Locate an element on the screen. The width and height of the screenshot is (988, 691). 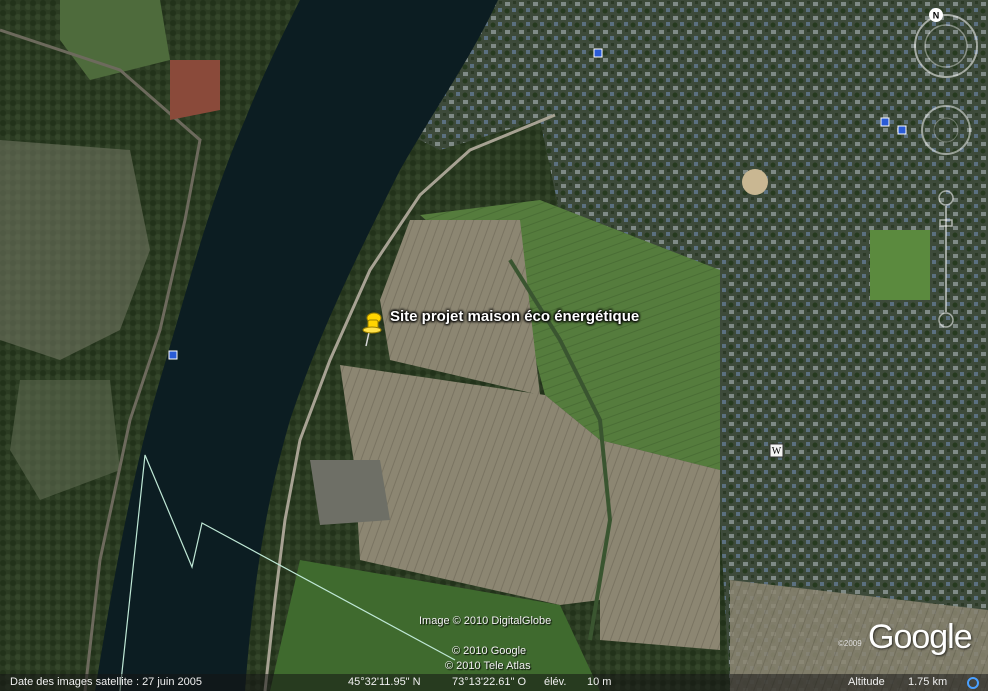
altitude-label: Altitude is located at coordinates (866, 682).